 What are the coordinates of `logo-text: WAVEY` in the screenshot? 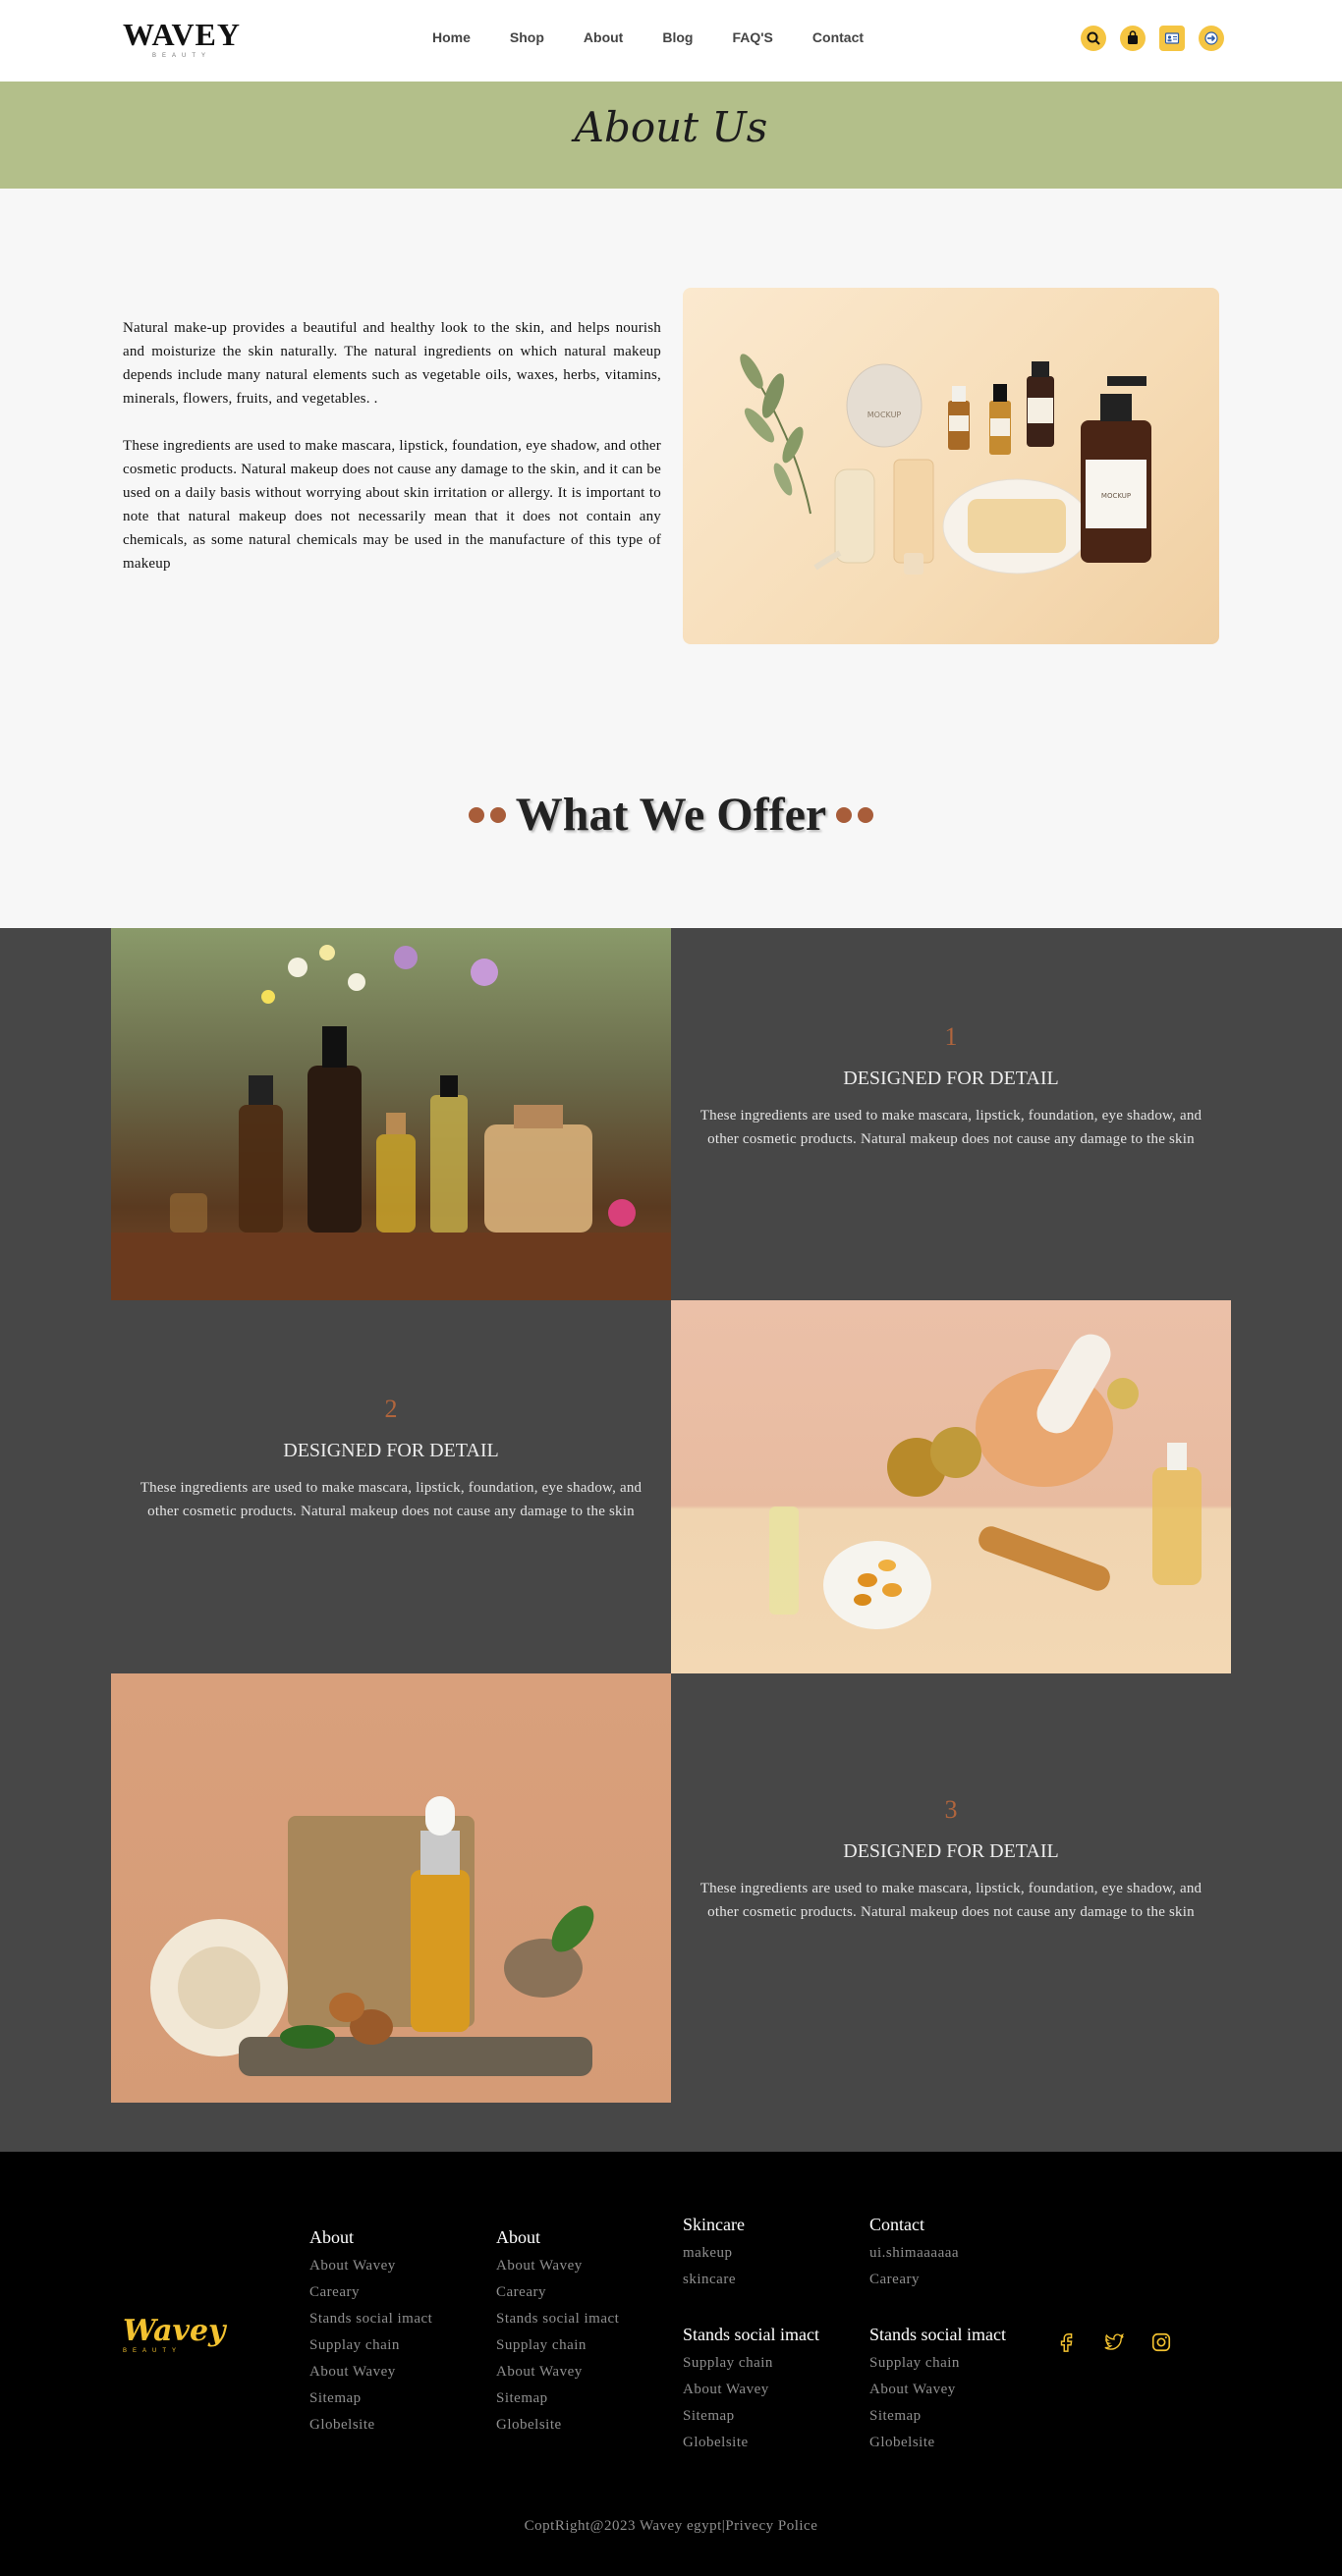 It's located at (182, 34).